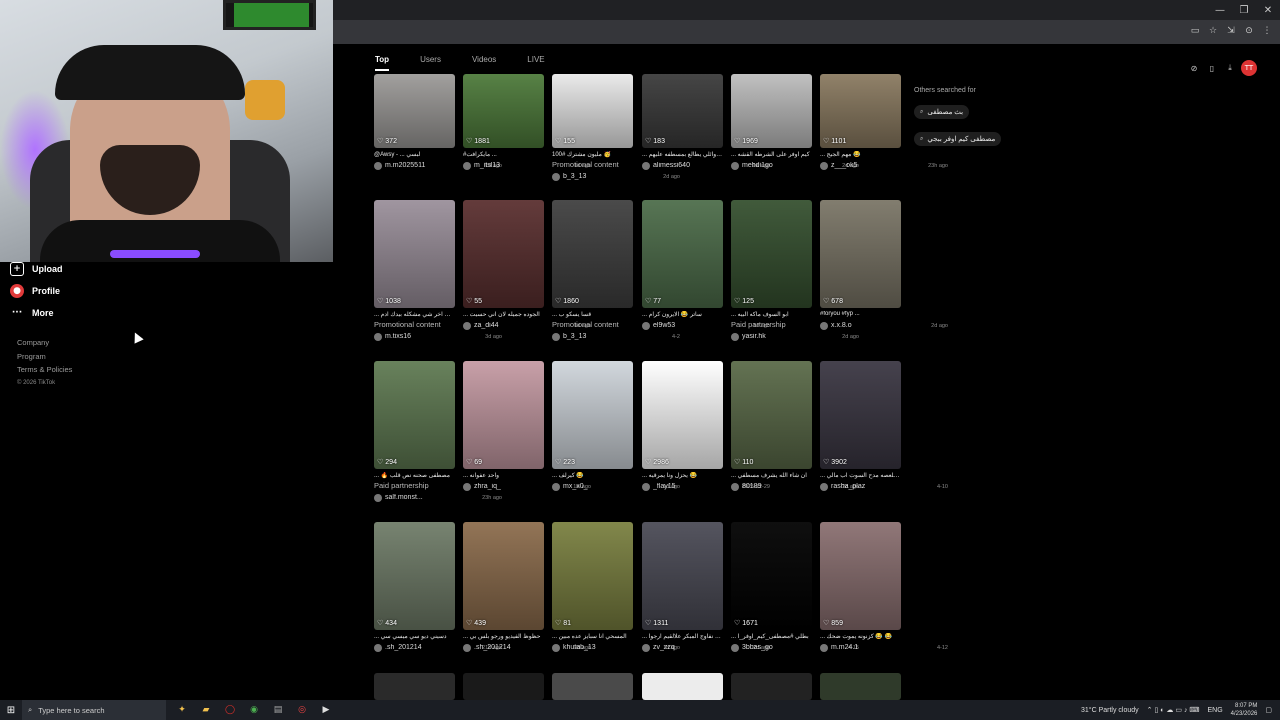 This screenshot has width=1280, height=720. I want to click on profile-icon: ⊙, so click(1249, 31).